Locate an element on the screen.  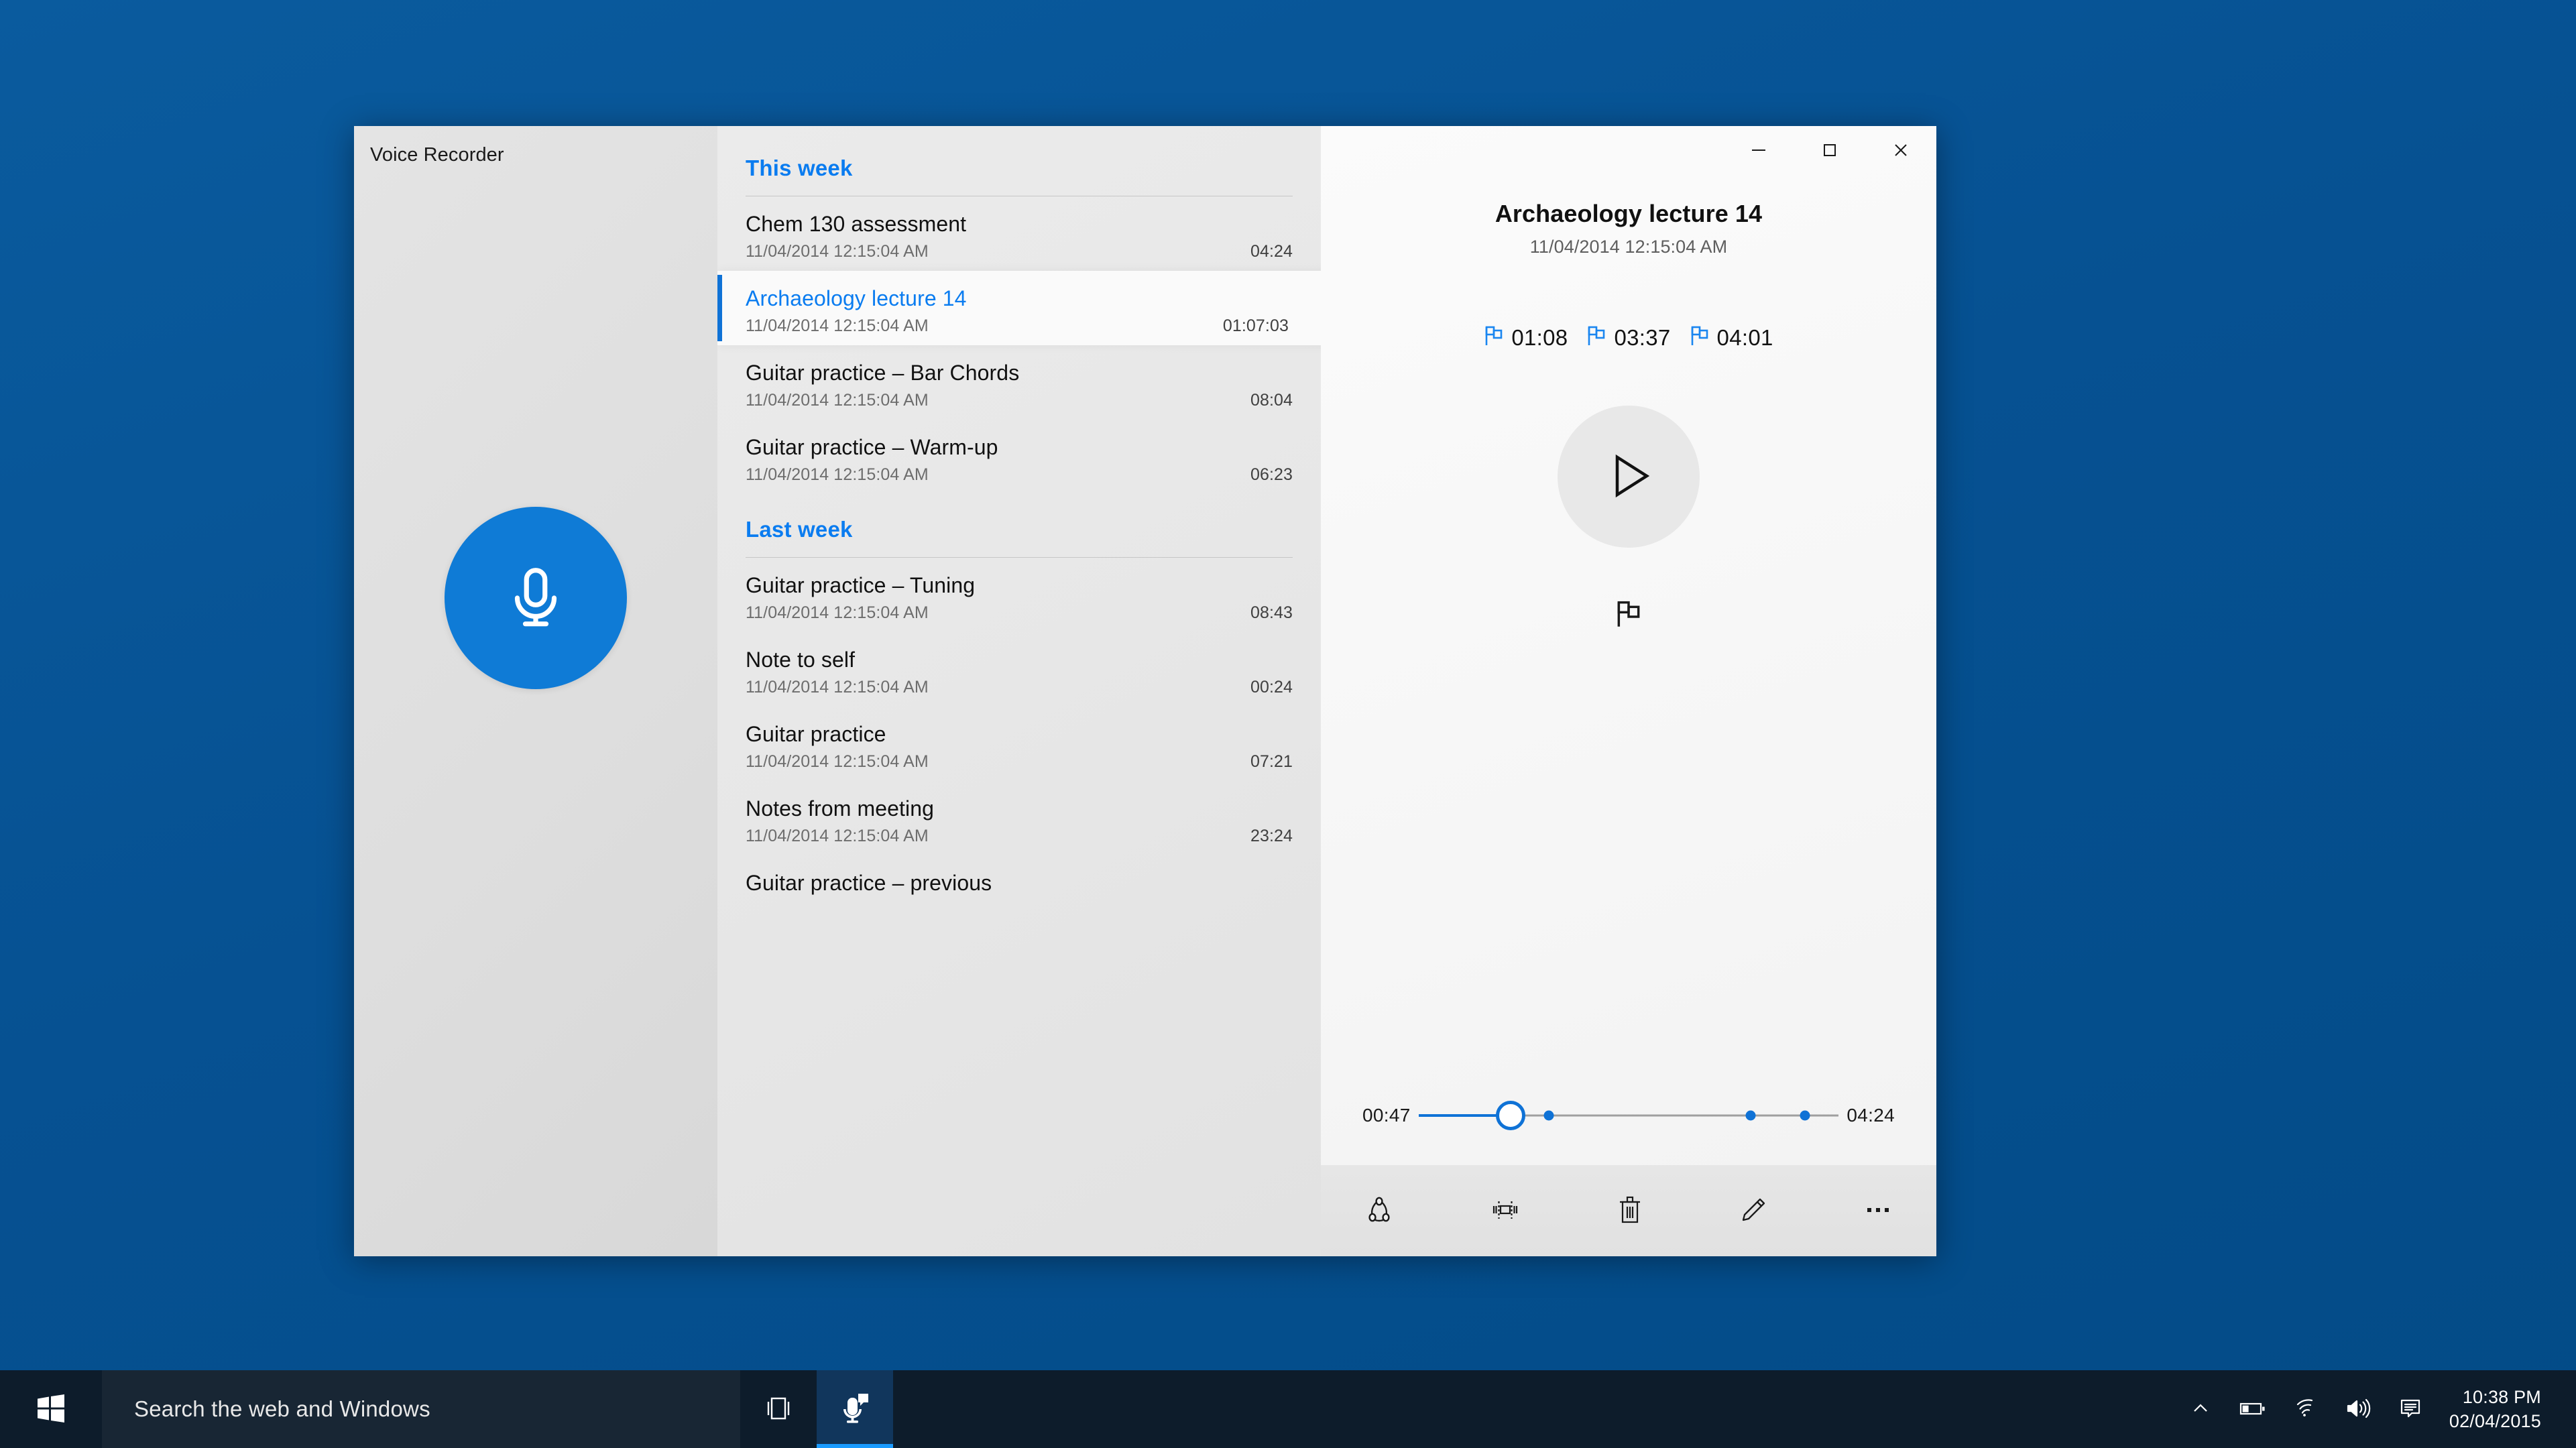
recording-meta: 11/04/2014 12:15:04 AM 04:24 is located at coordinates (1019, 251).